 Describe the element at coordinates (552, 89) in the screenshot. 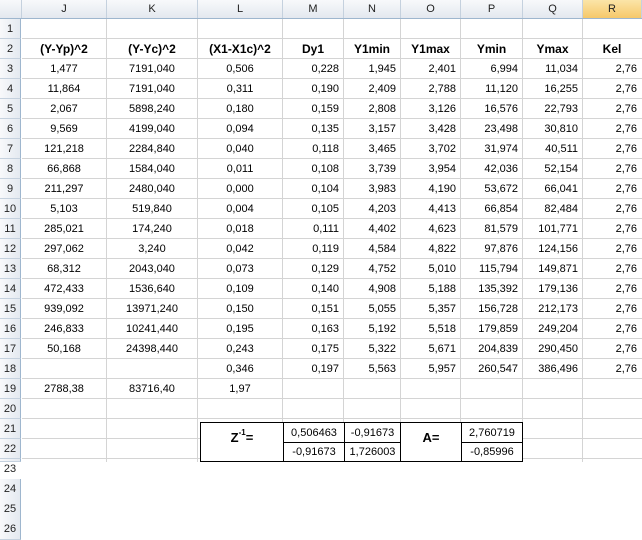

I see `cell-q4: 16,255` at that location.